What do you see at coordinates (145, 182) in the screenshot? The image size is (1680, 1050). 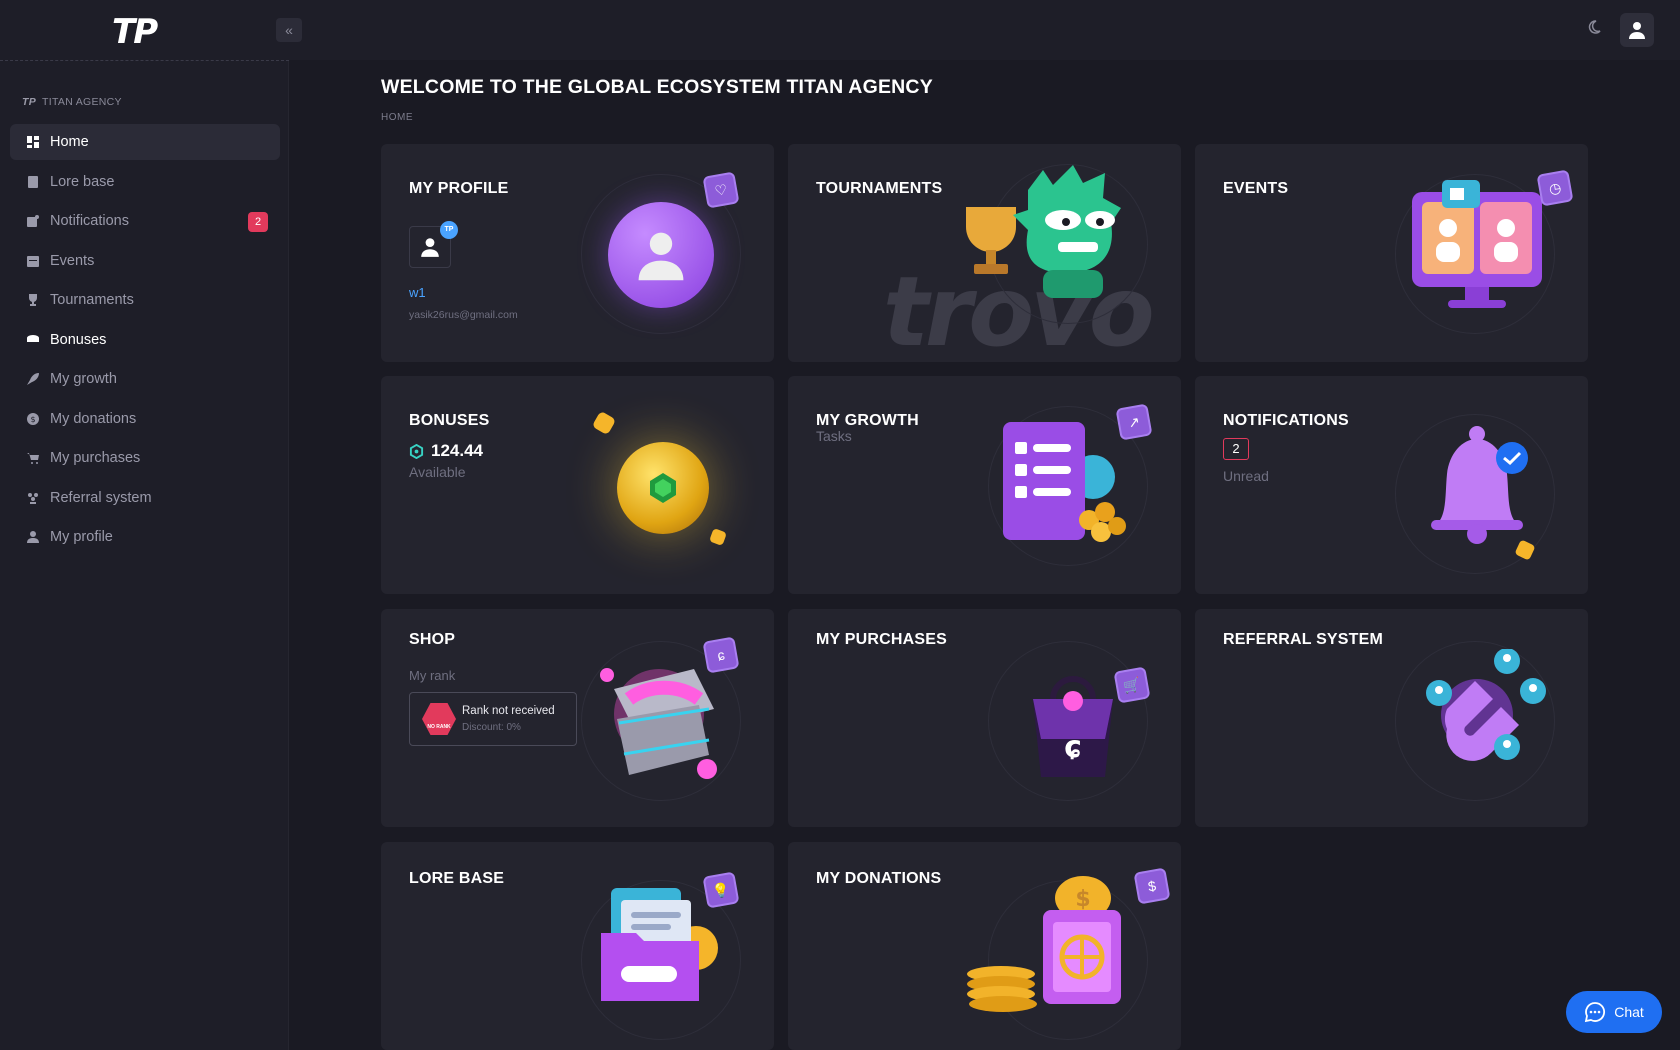 I see `sidebar-item-lore-base: Lore base` at bounding box center [145, 182].